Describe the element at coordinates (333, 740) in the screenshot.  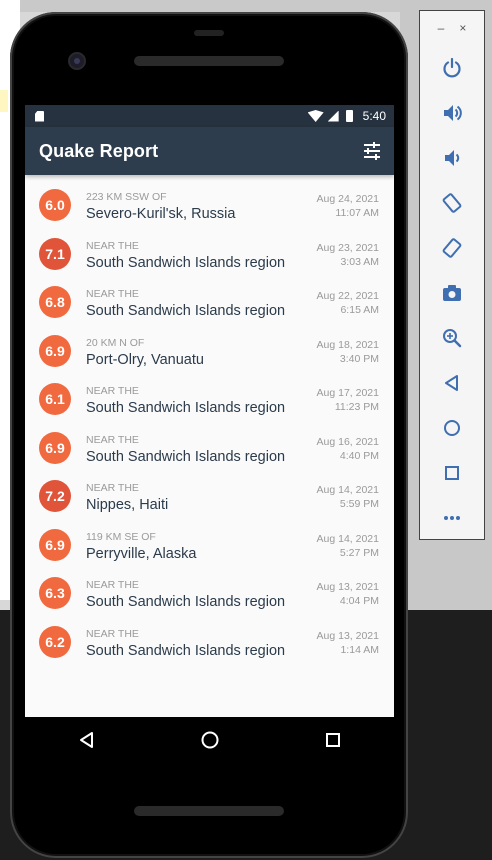
I see `nav-overview-button` at that location.